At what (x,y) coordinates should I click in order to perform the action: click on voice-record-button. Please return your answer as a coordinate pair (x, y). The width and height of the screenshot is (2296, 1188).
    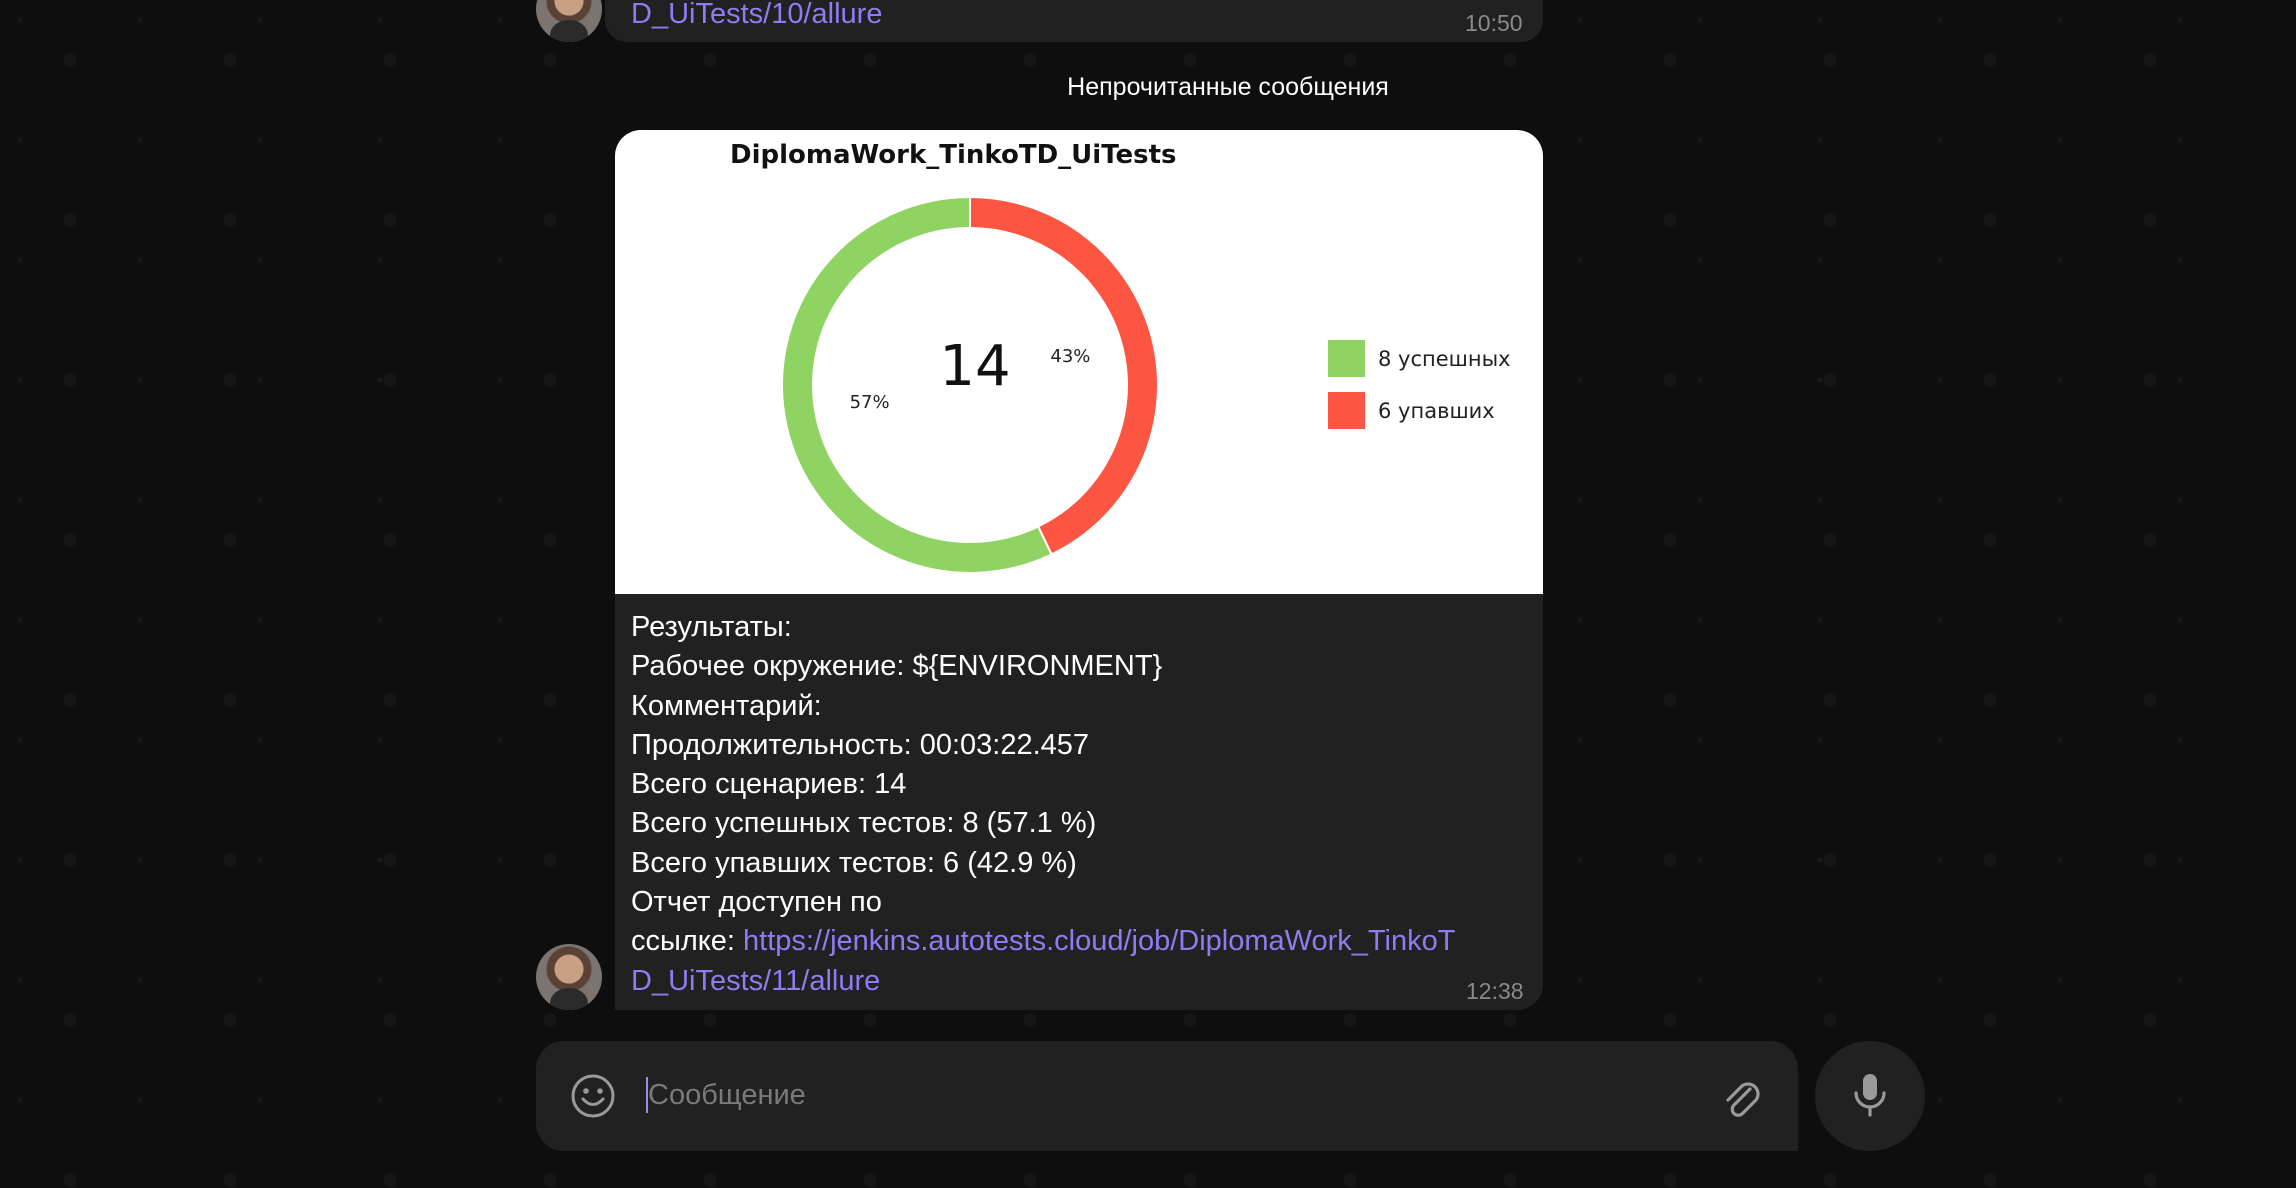
    Looking at the image, I should click on (1870, 1096).